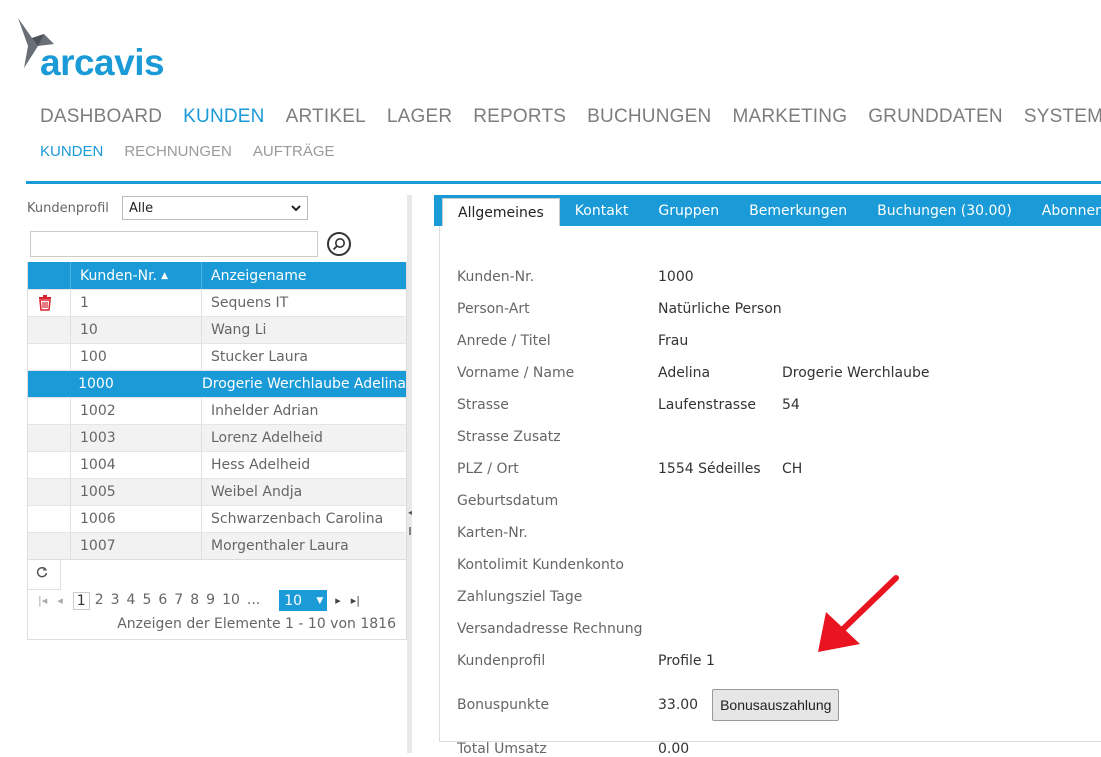 This screenshot has height=757, width=1101. What do you see at coordinates (239, 330) in the screenshot?
I see `cell-anzeigename: Wang Li` at bounding box center [239, 330].